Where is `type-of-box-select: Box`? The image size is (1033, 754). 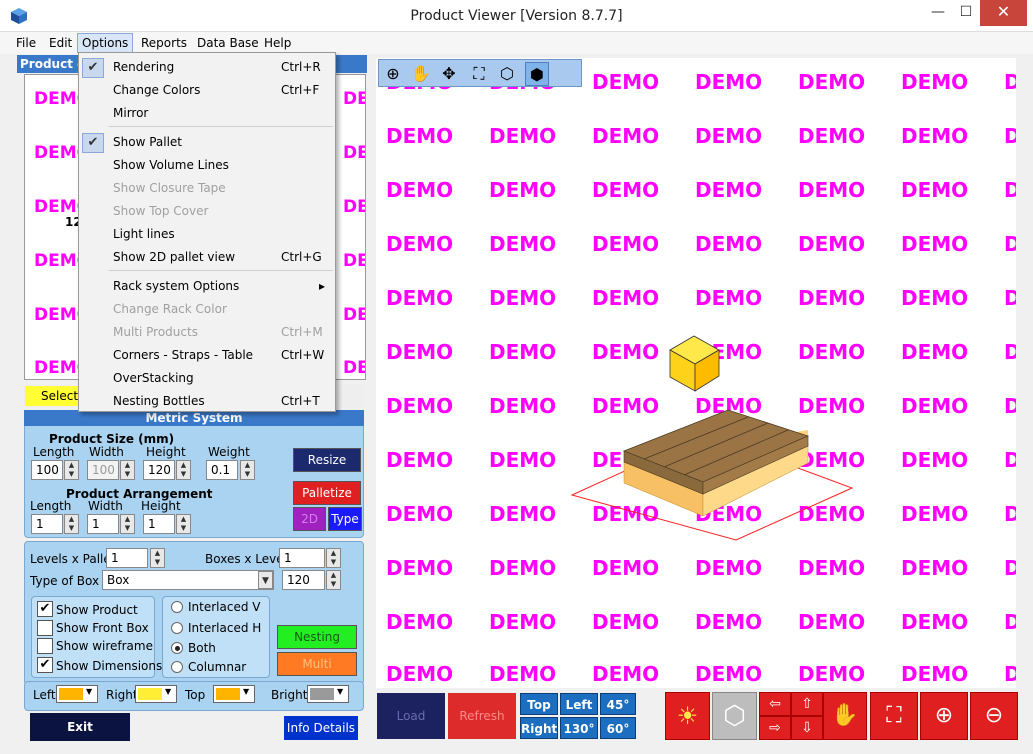 type-of-box-select: Box is located at coordinates (188, 580).